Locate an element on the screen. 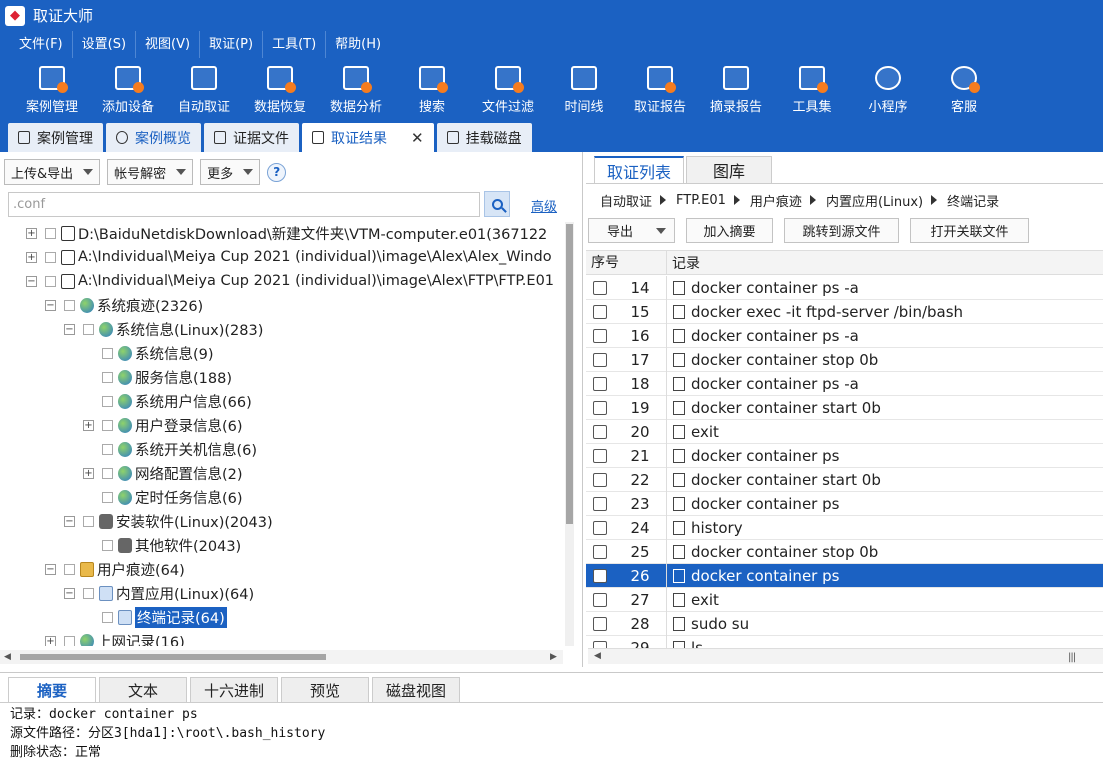 The height and width of the screenshot is (782, 1103). more-dropdown: 更多 is located at coordinates (230, 172).